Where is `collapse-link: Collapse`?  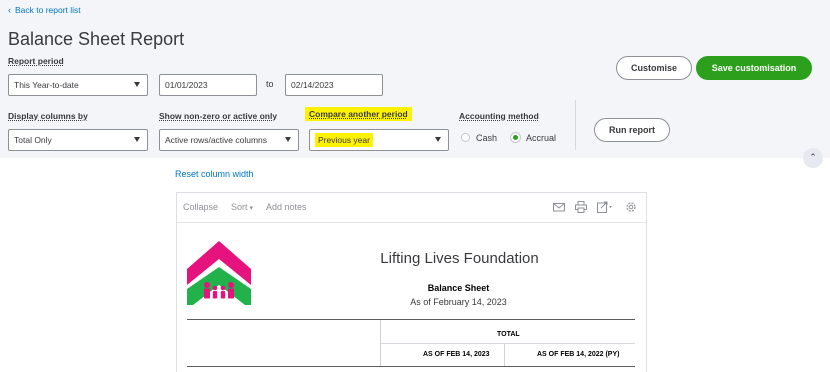 collapse-link: Collapse is located at coordinates (200, 207).